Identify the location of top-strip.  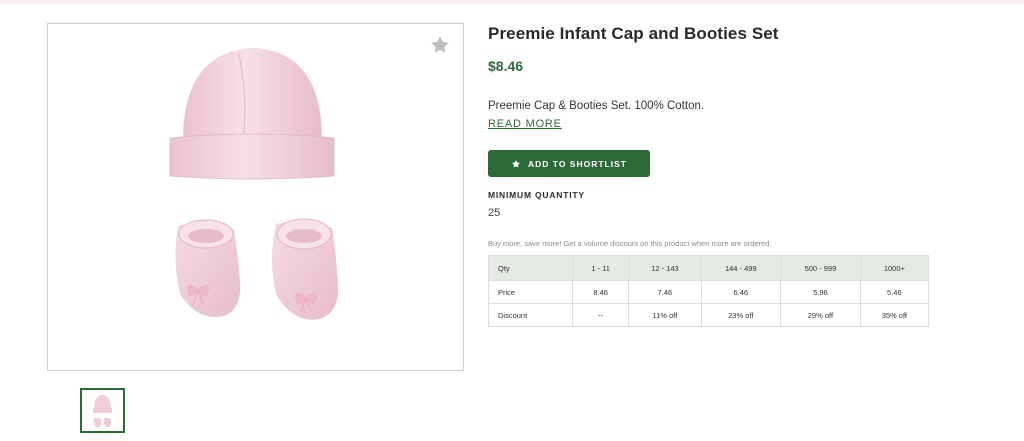
(512, 2).